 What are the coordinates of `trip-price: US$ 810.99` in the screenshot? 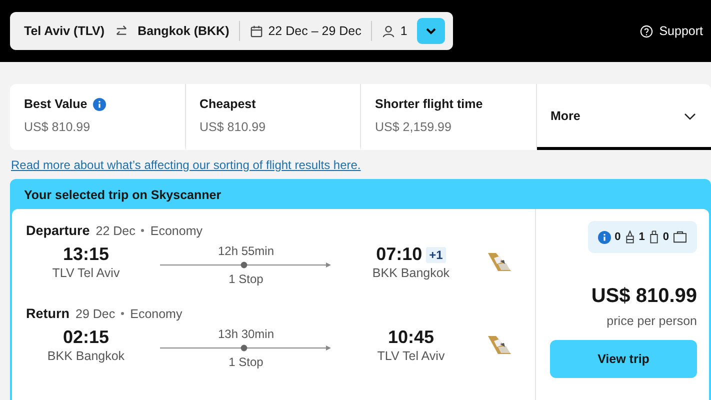 It's located at (644, 296).